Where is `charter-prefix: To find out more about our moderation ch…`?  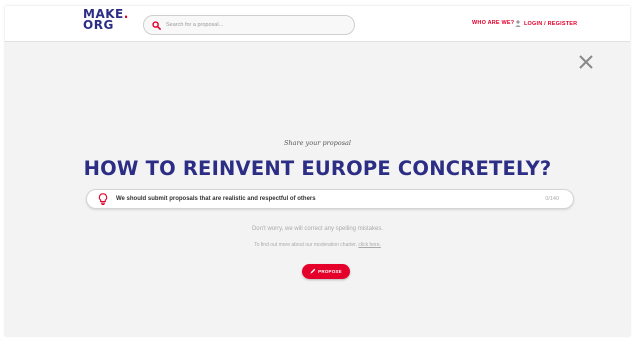 charter-prefix: To find out more about our moderation ch… is located at coordinates (305, 245).